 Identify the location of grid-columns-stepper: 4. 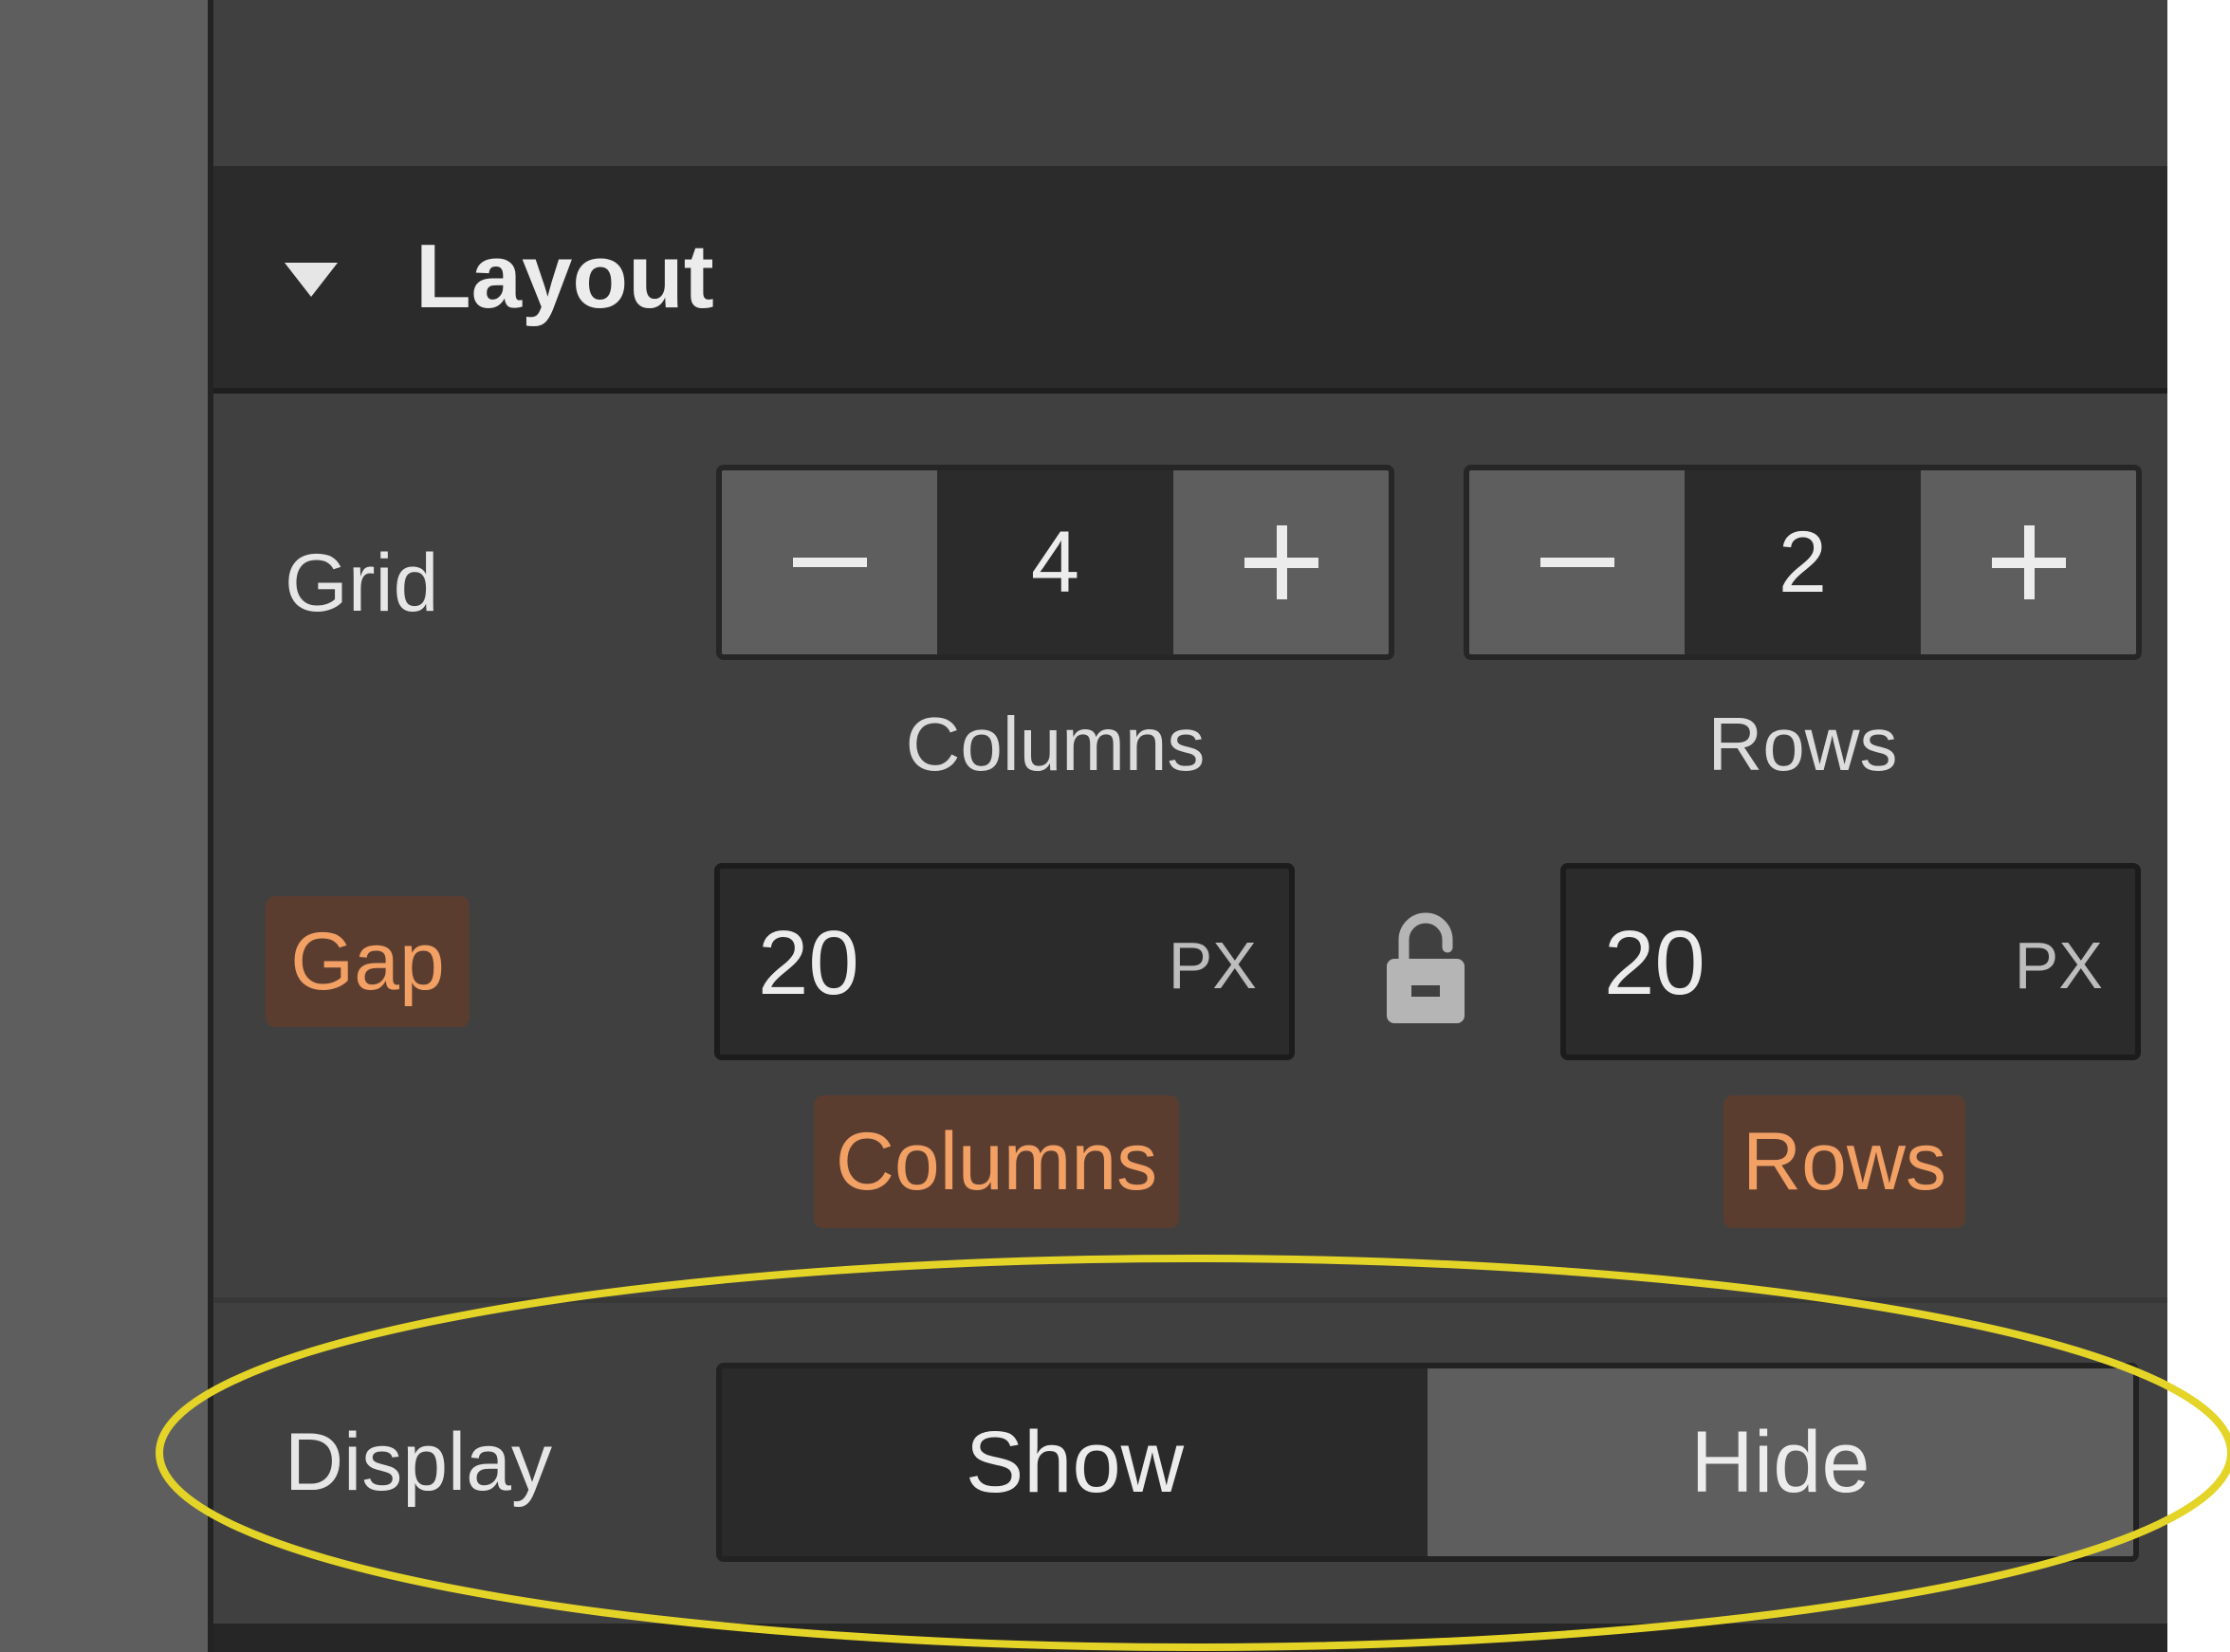
(1055, 562).